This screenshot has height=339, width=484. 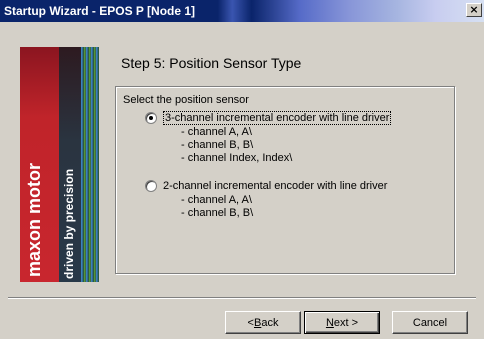 I want to click on next-button: Next >, so click(x=342, y=322).